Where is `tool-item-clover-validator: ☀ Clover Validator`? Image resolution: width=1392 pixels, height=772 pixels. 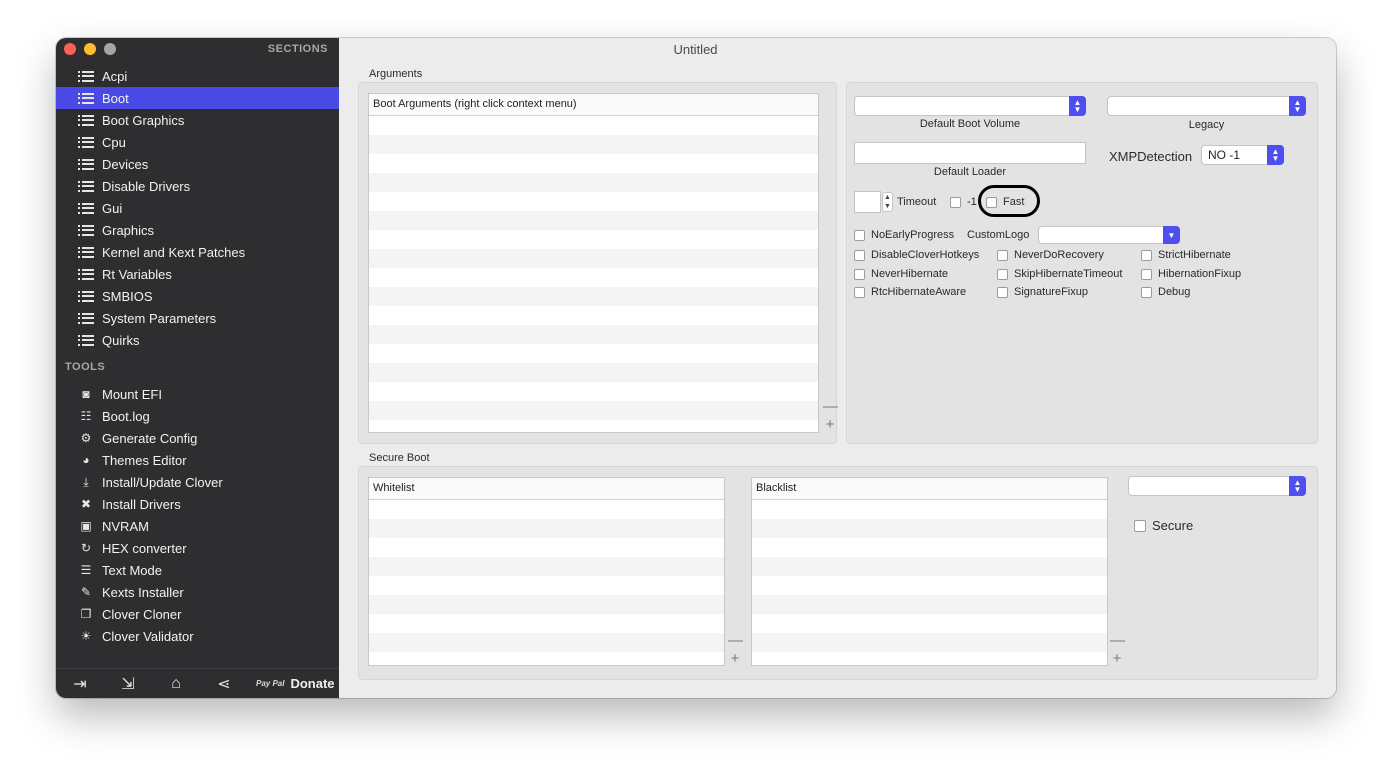
tool-item-clover-validator: ☀ Clover Validator is located at coordinates (197, 636).